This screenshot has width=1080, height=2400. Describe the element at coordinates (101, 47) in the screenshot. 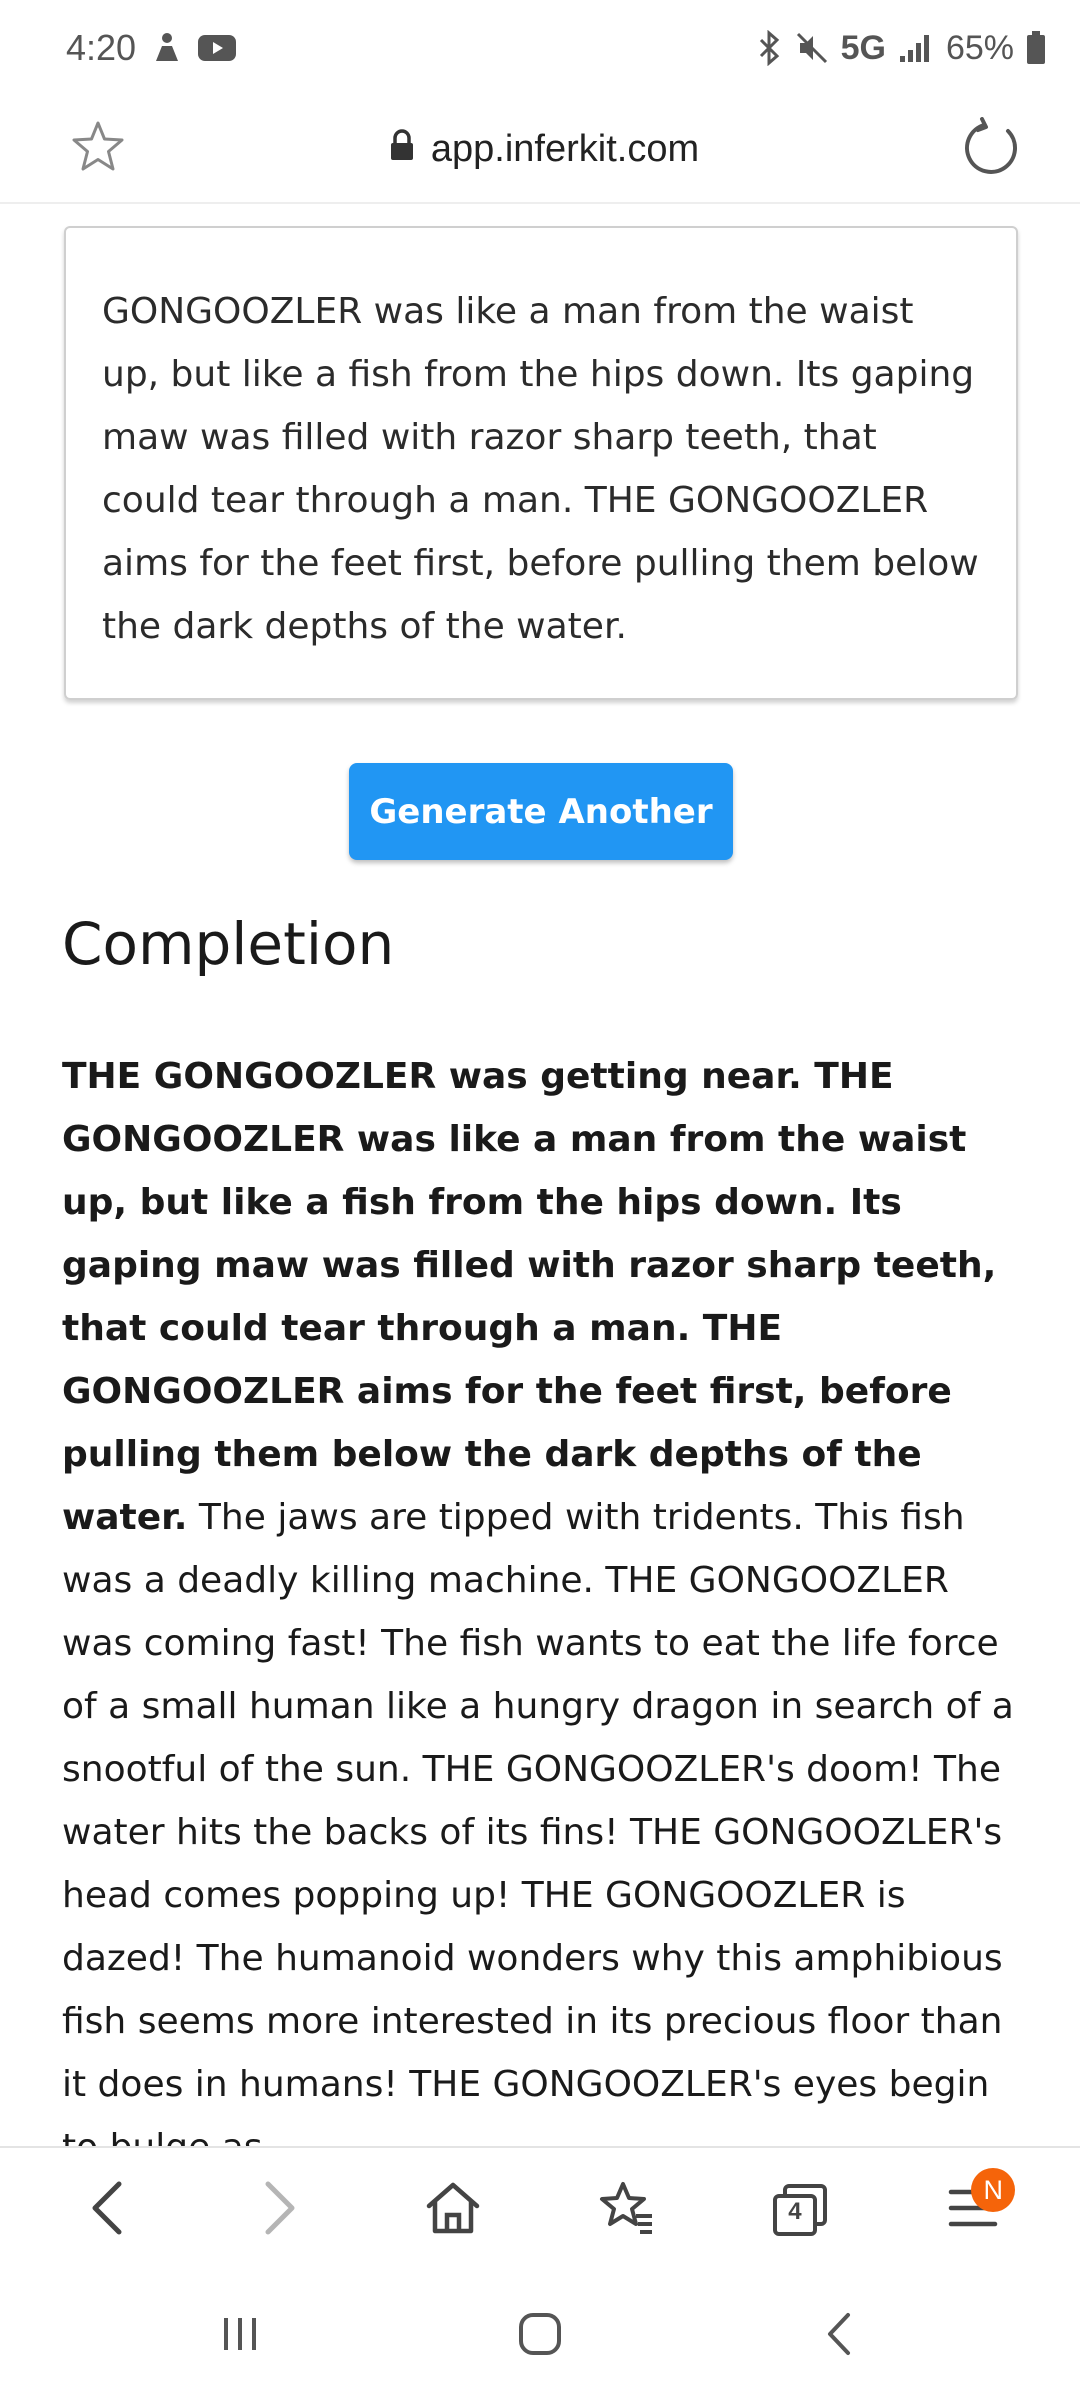

I see `status-time: 4:20` at that location.